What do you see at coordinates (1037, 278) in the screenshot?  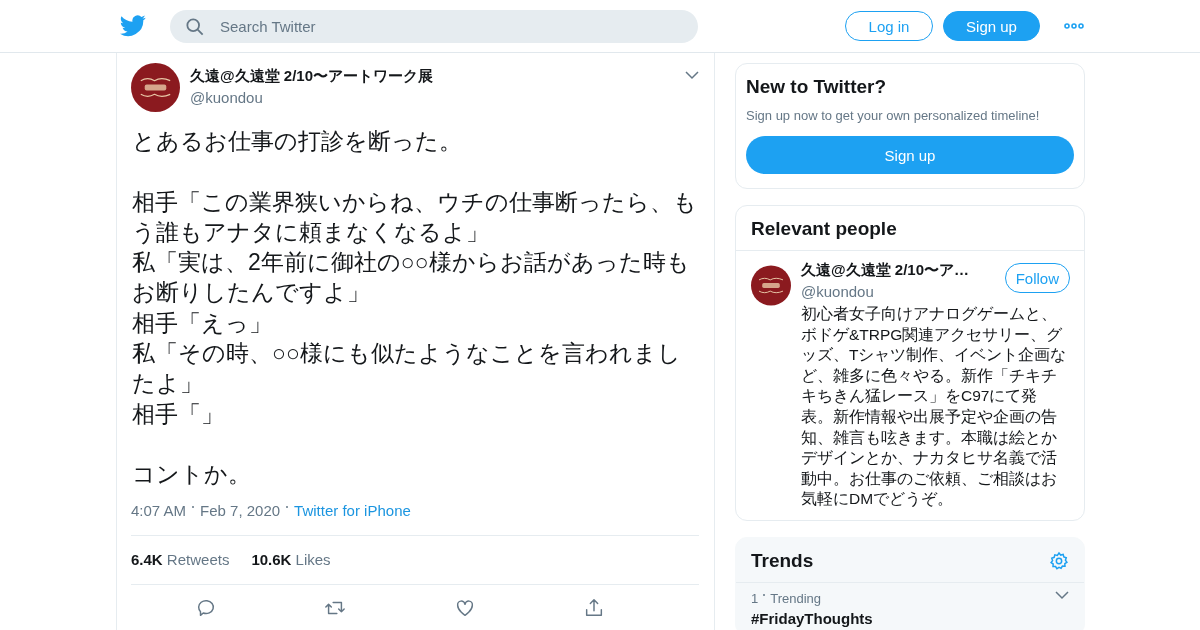 I see `follow-button: Follow` at bounding box center [1037, 278].